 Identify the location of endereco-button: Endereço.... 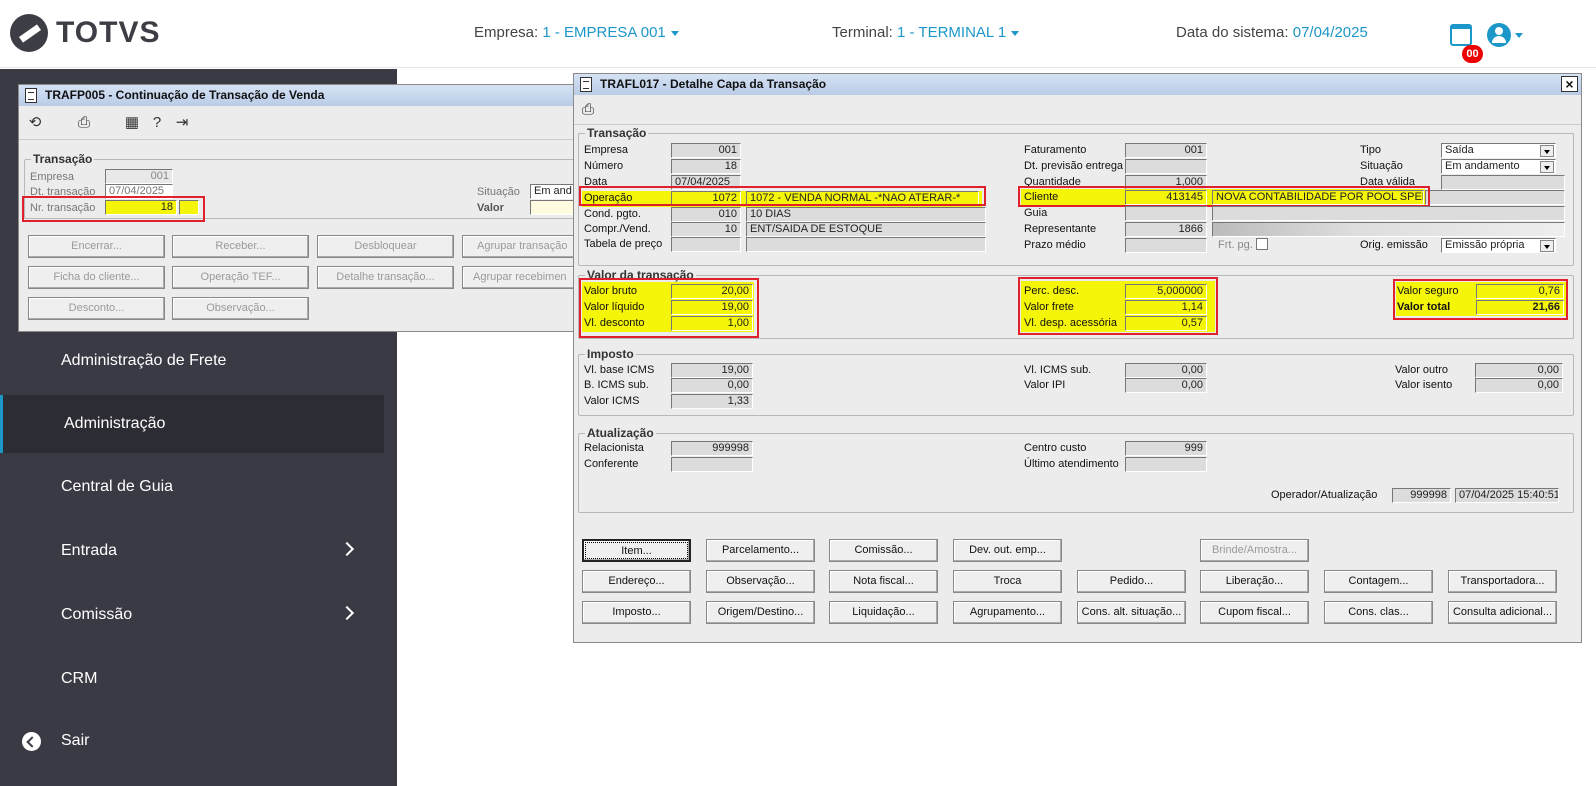
(636, 581).